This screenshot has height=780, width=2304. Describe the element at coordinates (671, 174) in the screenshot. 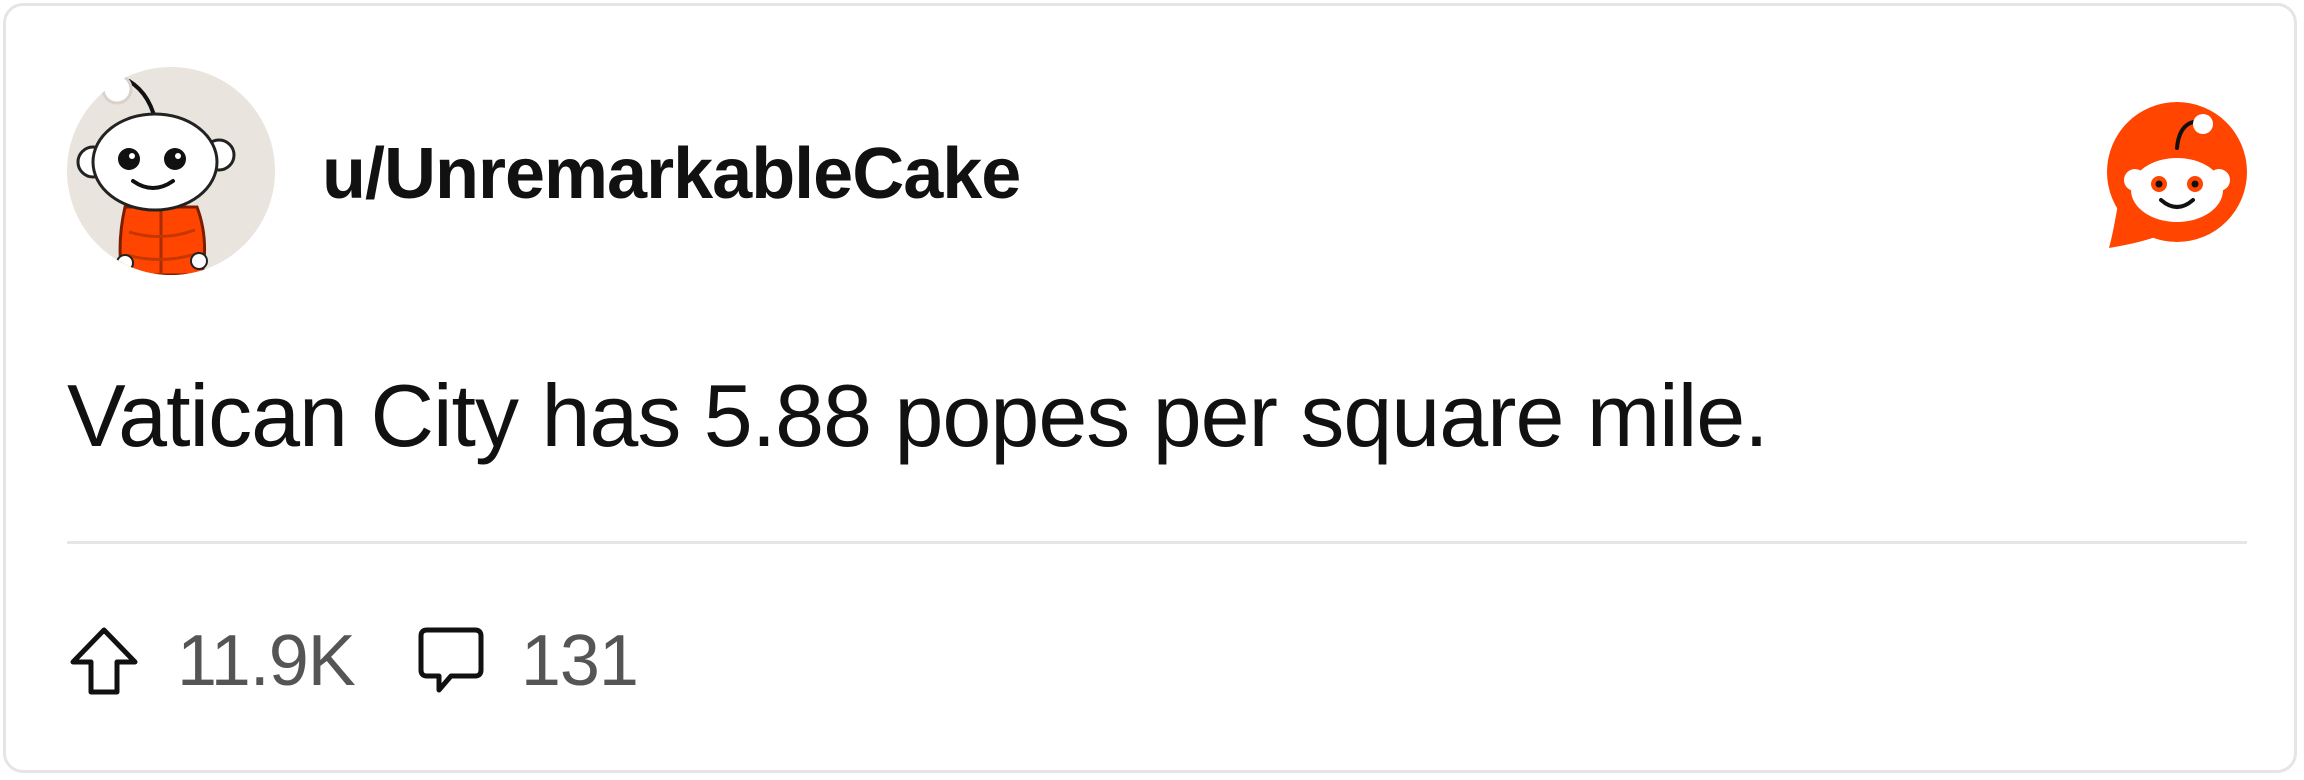

I see `username: u/UnremarkableCake` at that location.